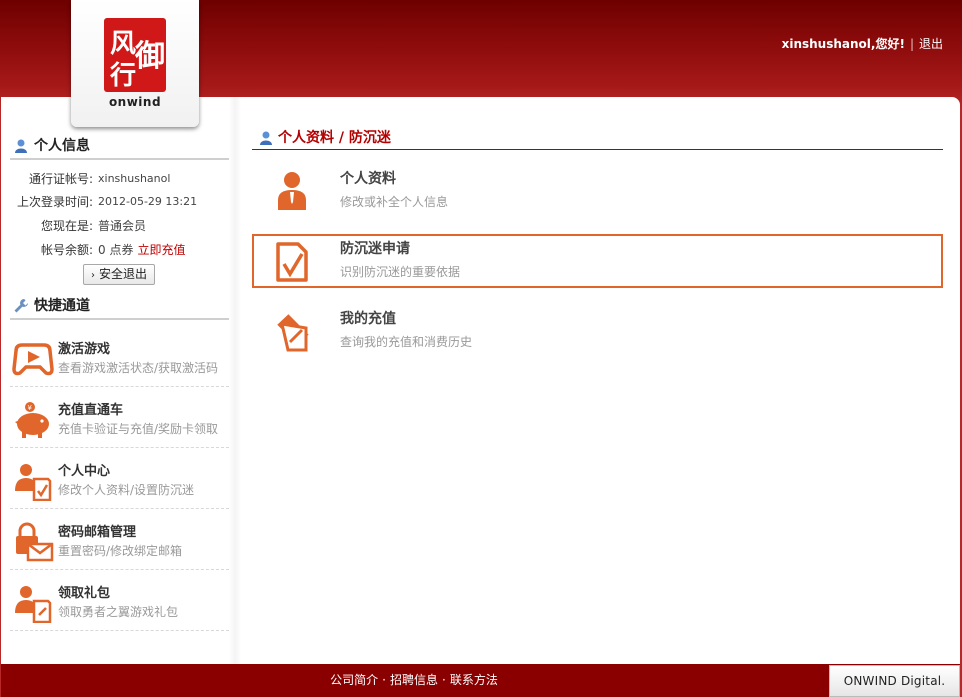  I want to click on page-title-text: 个人资料 / 防沉迷, so click(334, 138).